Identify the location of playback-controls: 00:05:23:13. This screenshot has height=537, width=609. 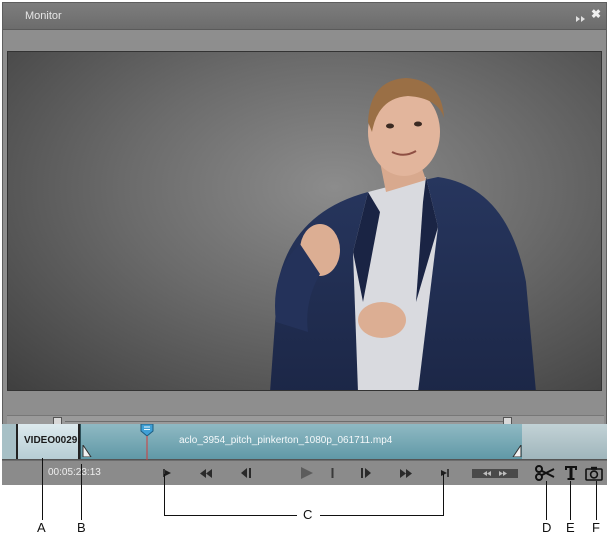
(304, 472).